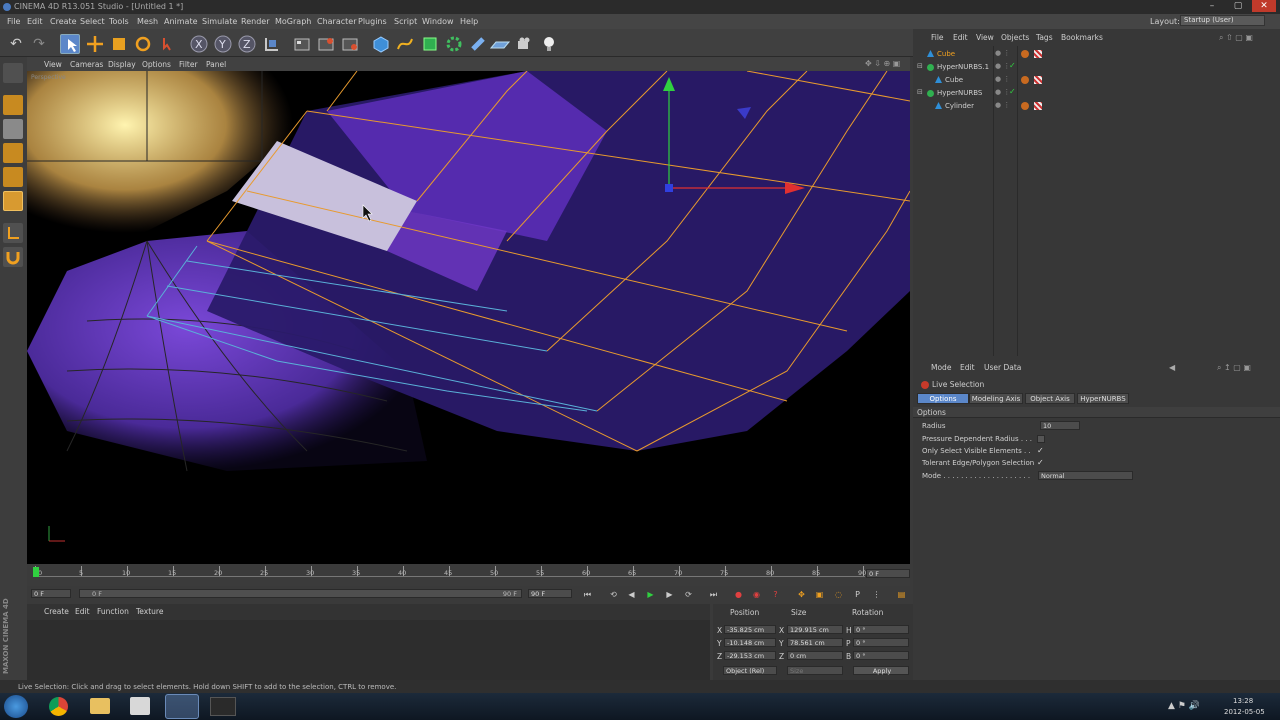  Describe the element at coordinates (738, 595) in the screenshot. I see `record-icon: ●` at that location.